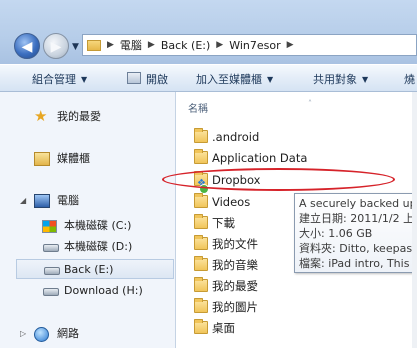 The image size is (417, 348). Describe the element at coordinates (254, 45) in the screenshot. I see `breadcrumb-folder: Win7esor` at that location.